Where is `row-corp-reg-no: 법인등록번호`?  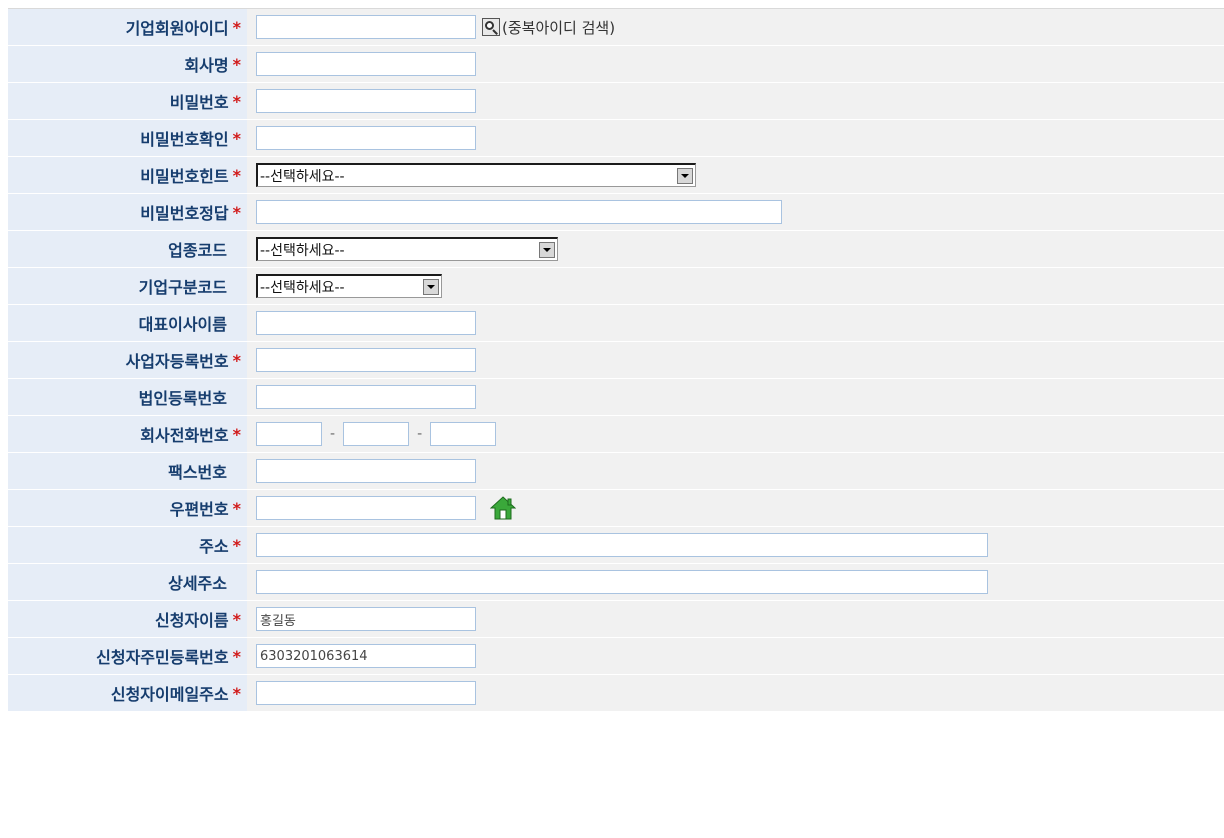
row-corp-reg-no: 법인등록번호 is located at coordinates (616, 397).